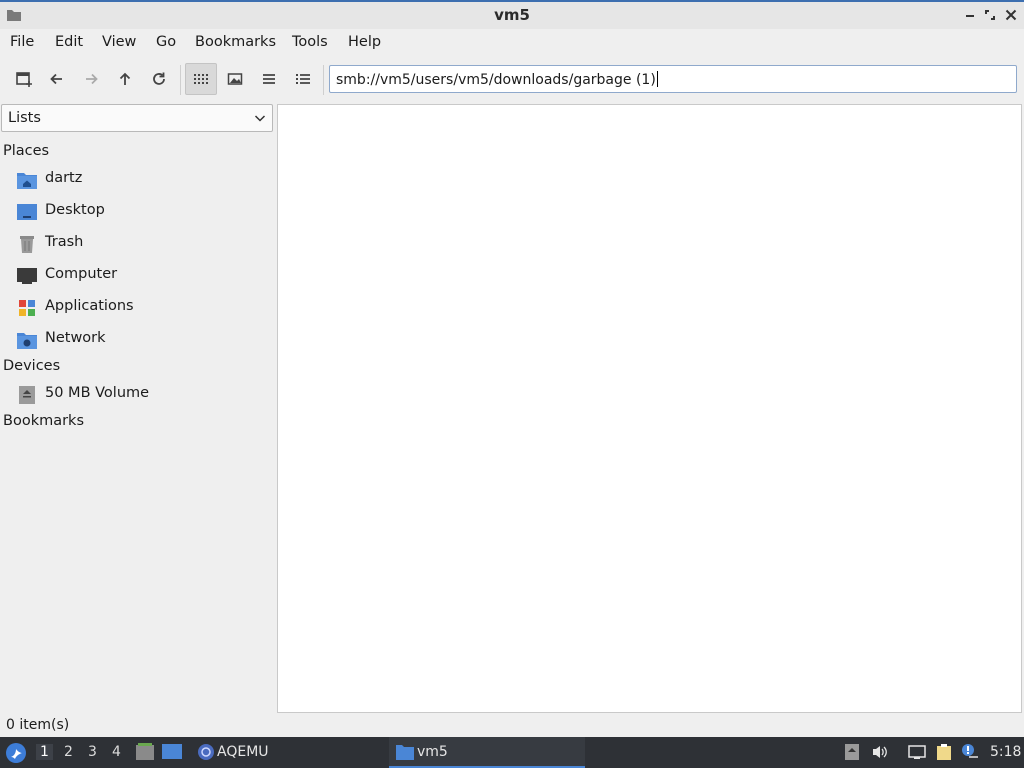 This screenshot has height=768, width=1024. What do you see at coordinates (260, 118) in the screenshot?
I see `chevron-down-icon` at bounding box center [260, 118].